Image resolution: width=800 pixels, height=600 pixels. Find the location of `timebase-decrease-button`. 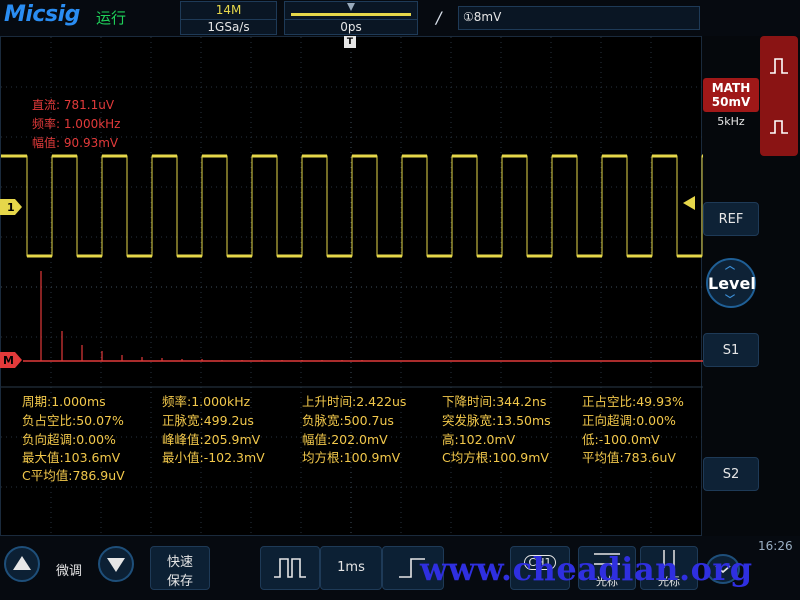

timebase-decrease-button is located at coordinates (290, 568).